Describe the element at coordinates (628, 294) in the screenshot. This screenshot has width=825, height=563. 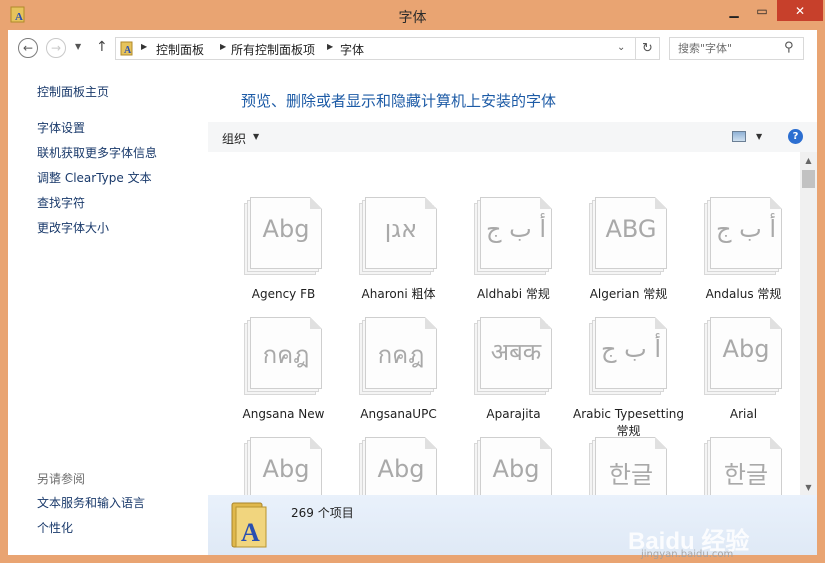
I see `font-name: Algerian 常规` at that location.